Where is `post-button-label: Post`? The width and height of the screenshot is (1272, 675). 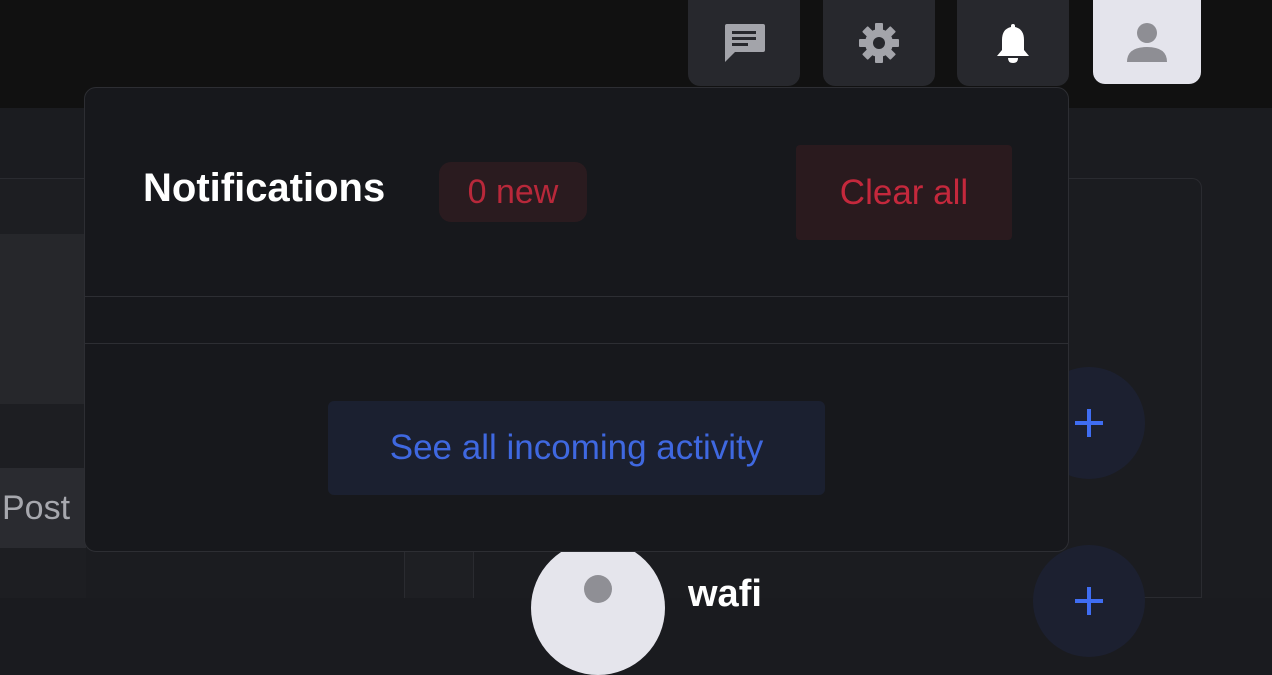 post-button-label: Post is located at coordinates (36, 507).